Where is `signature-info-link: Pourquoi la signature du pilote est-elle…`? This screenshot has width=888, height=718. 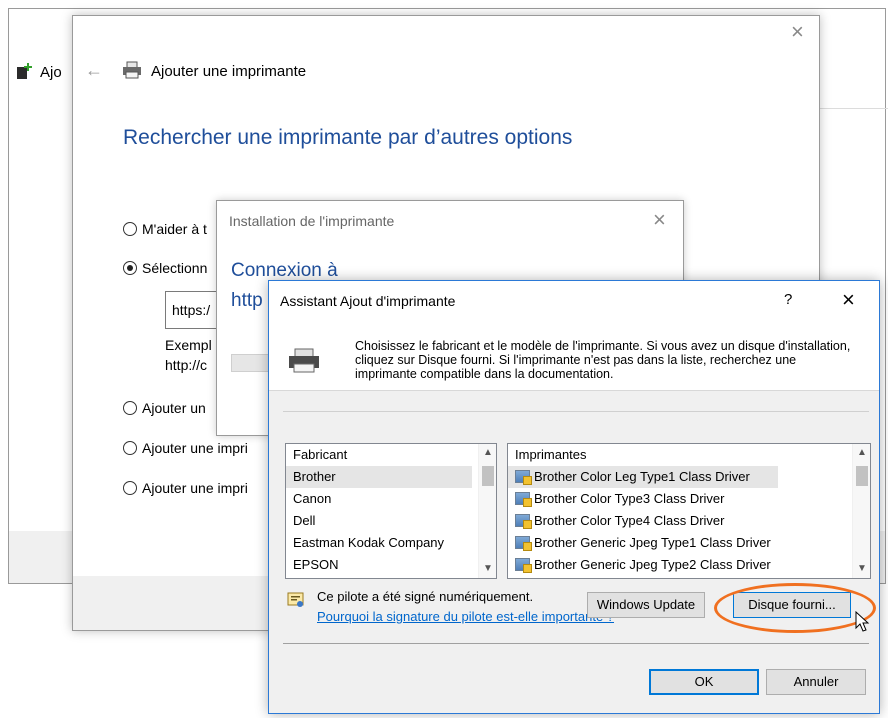 signature-info-link: Pourquoi la signature du pilote est-elle… is located at coordinates (465, 616).